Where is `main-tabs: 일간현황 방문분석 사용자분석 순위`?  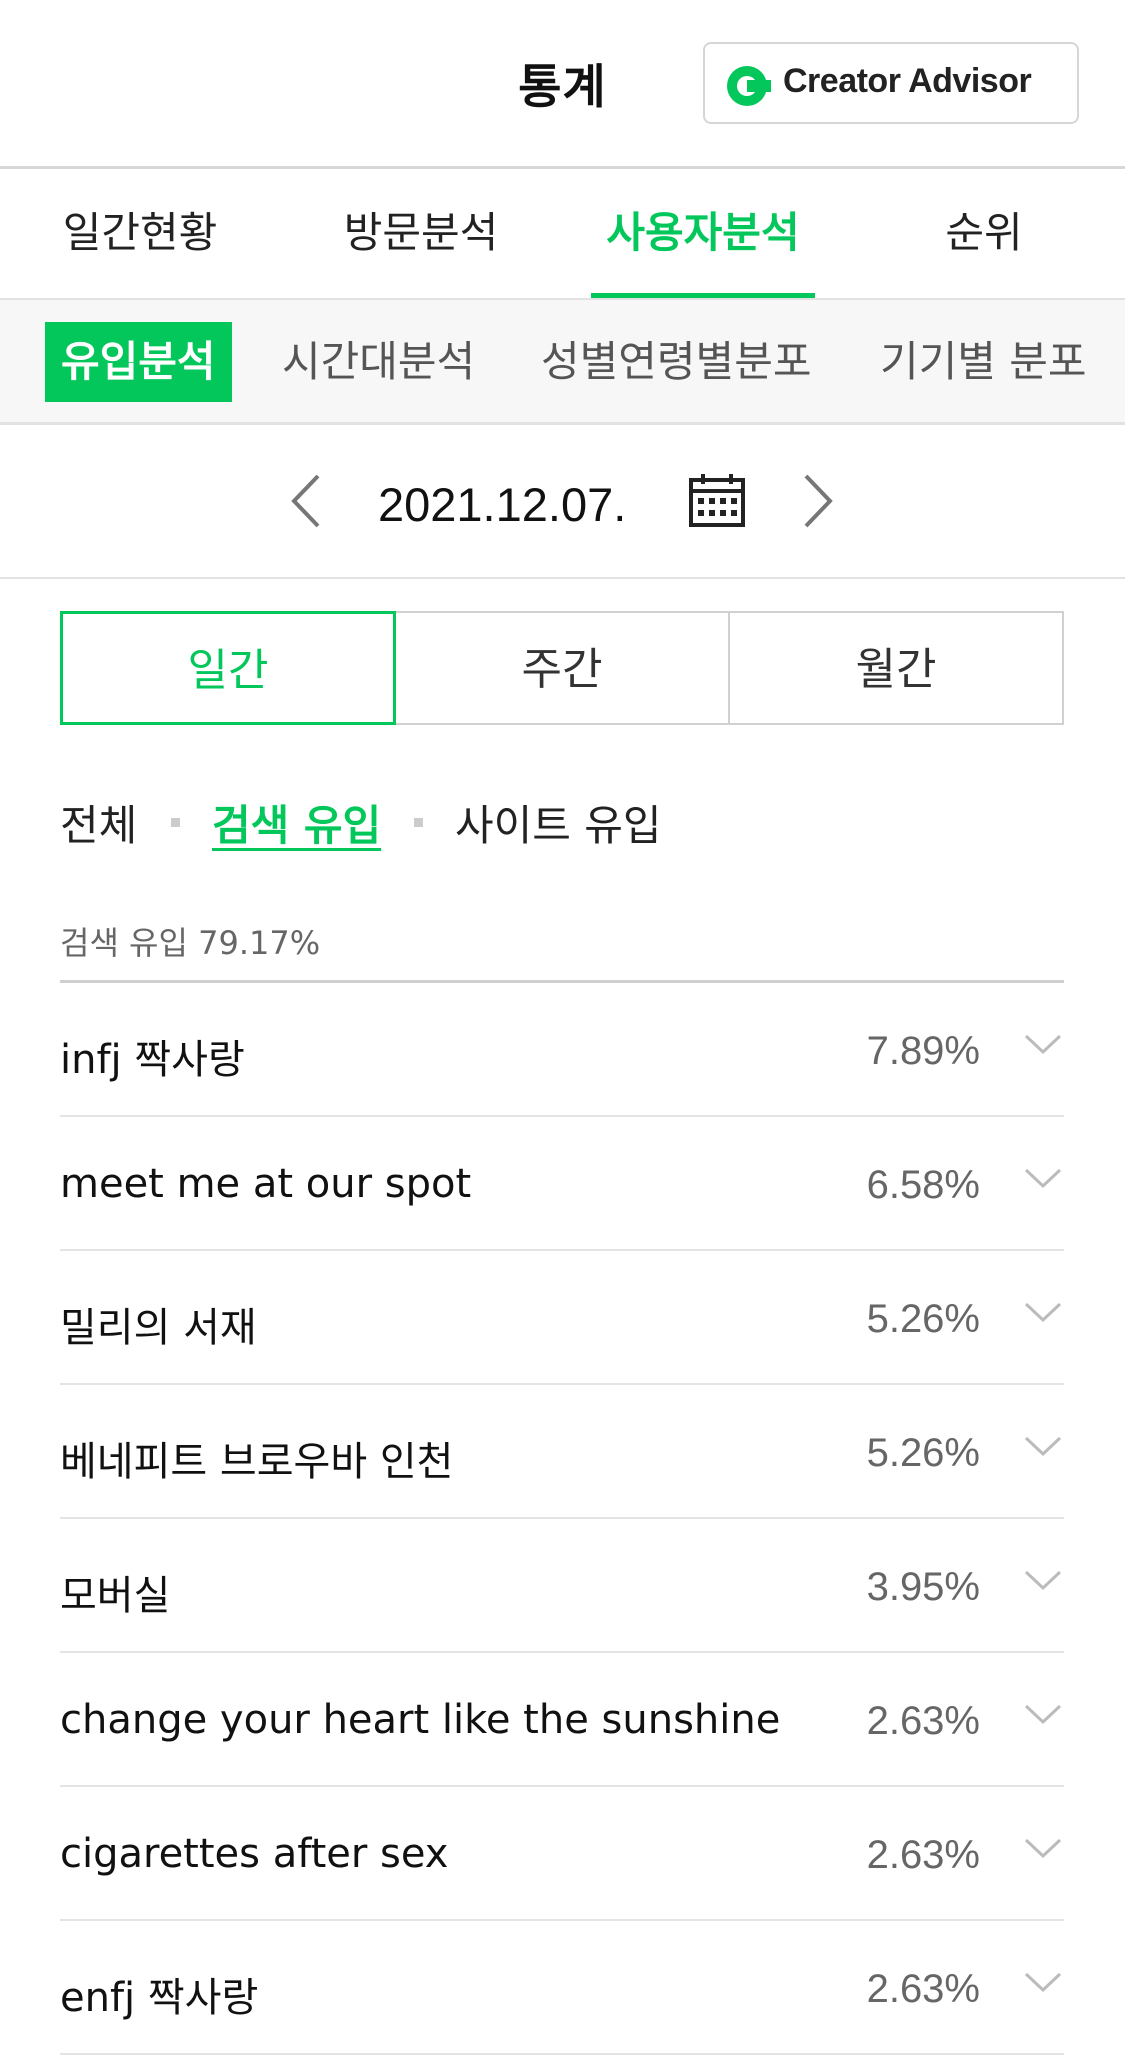 main-tabs: 일간현황 방문분석 사용자분석 순위 is located at coordinates (562, 233).